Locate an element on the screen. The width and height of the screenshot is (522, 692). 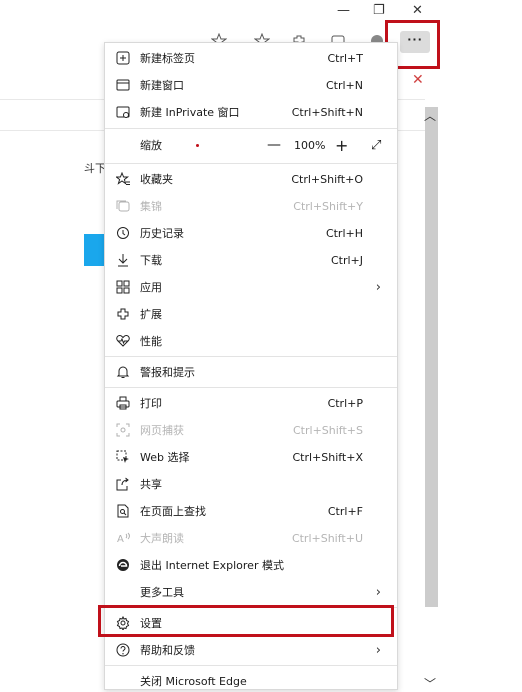
share-icon is located at coordinates (123, 484).